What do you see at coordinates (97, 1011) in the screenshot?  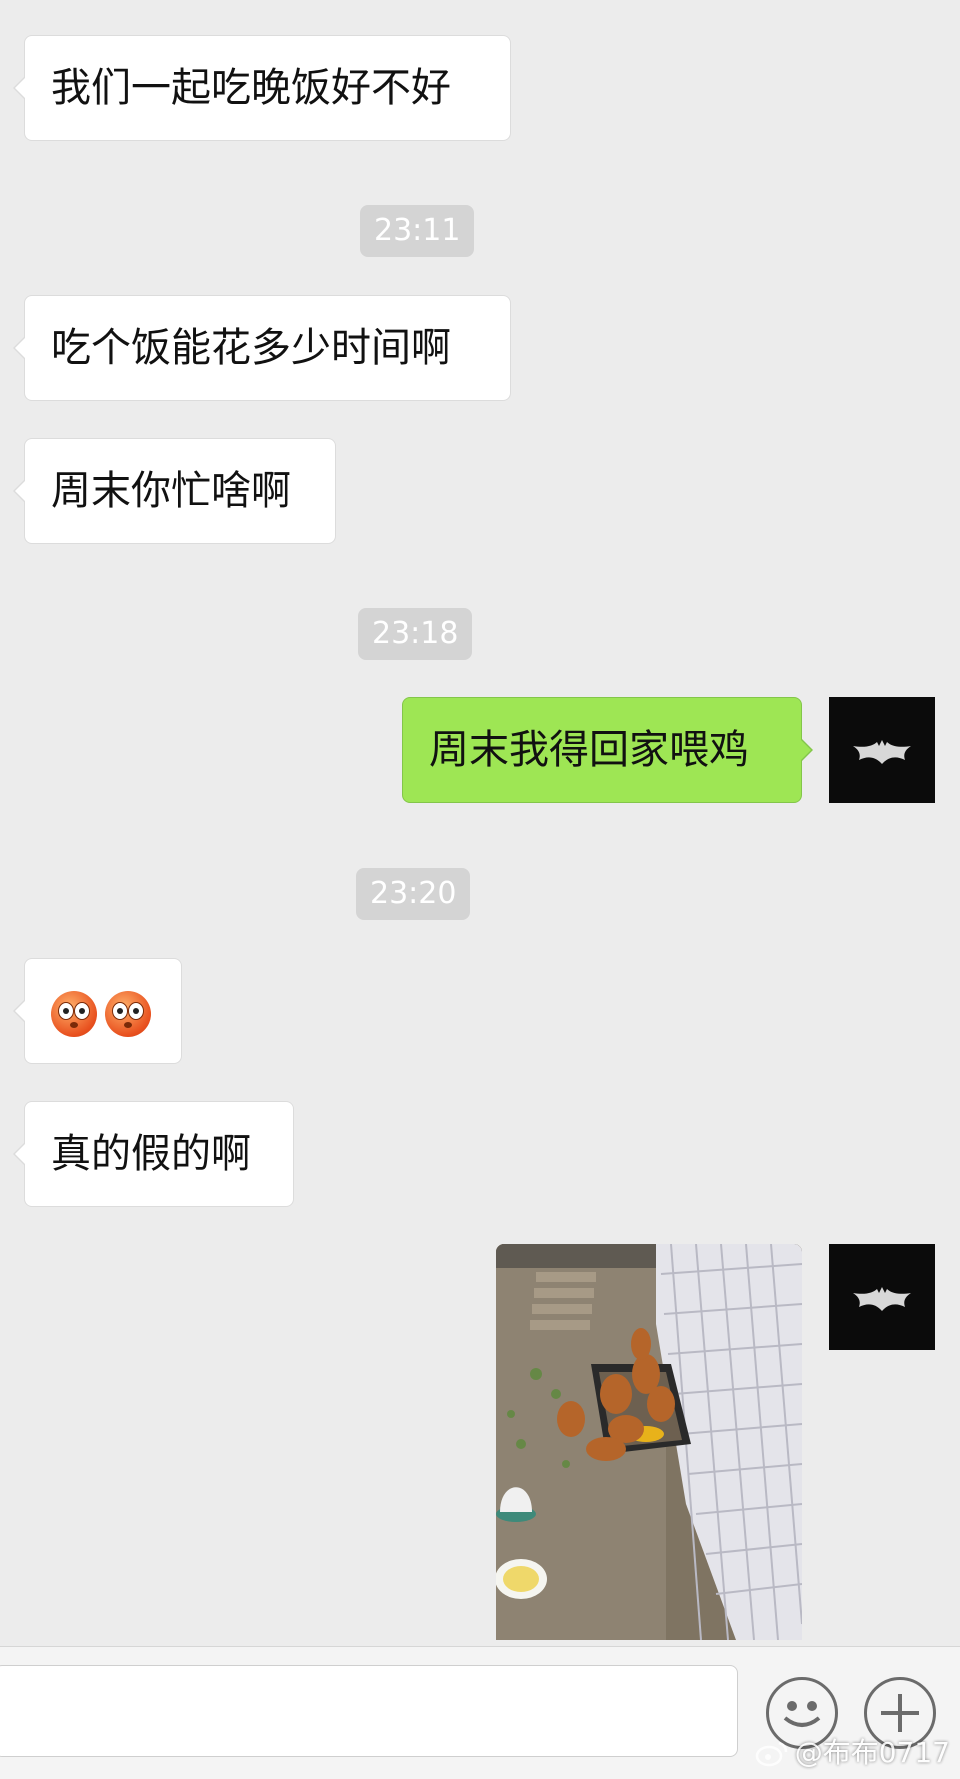 I see `incoming-emoji-bubble` at bounding box center [97, 1011].